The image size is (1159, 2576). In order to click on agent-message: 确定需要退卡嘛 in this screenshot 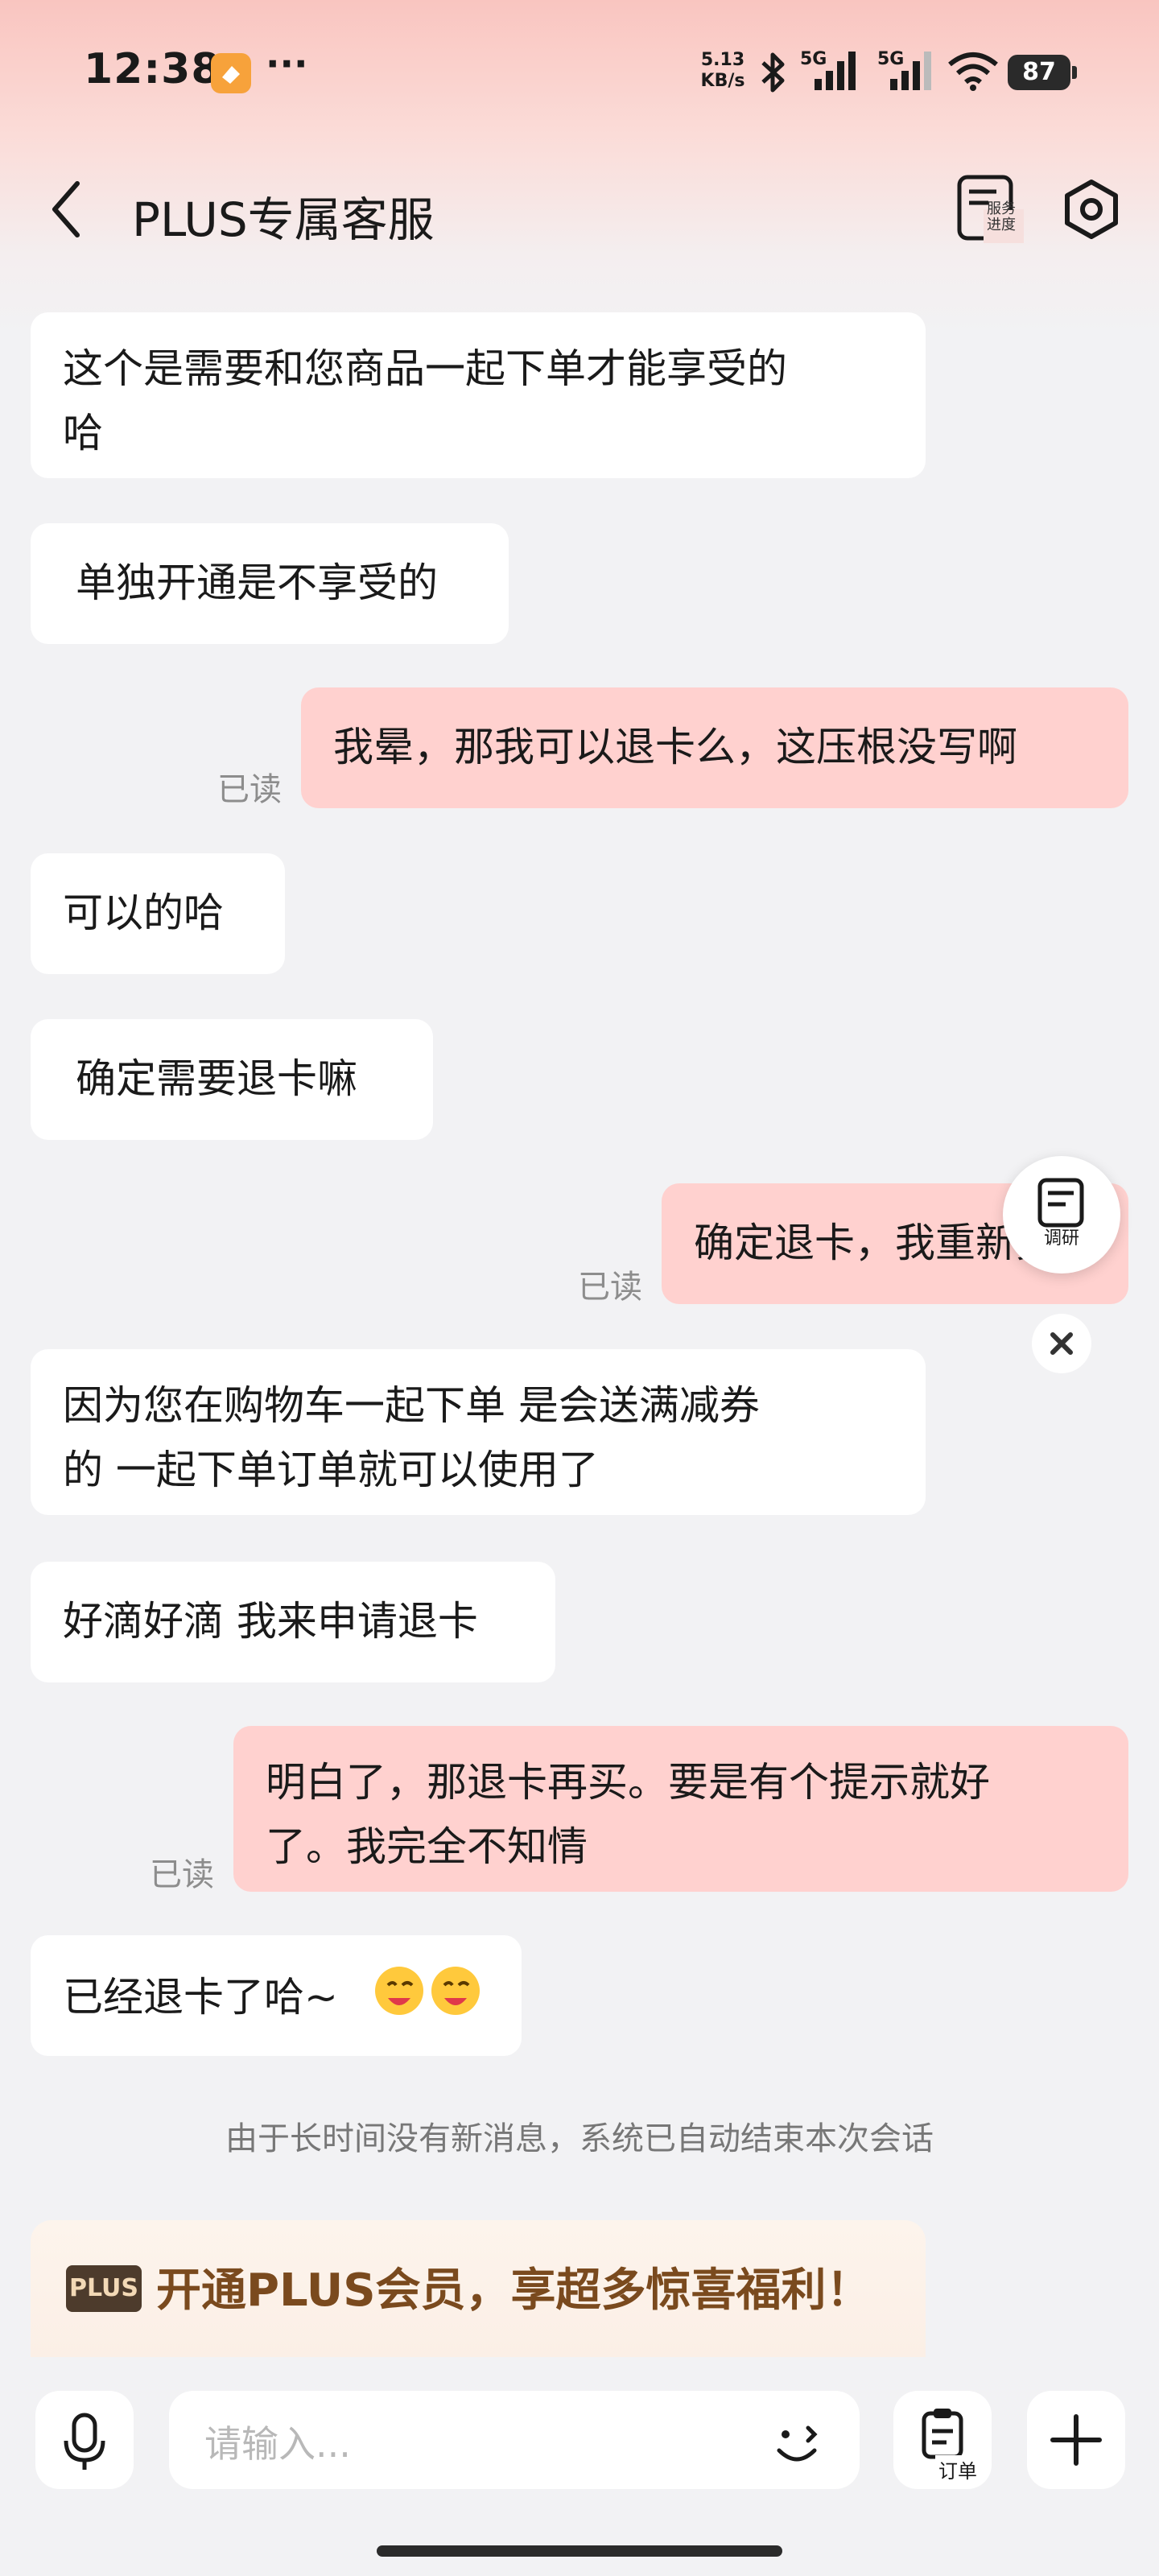, I will do `click(232, 1079)`.